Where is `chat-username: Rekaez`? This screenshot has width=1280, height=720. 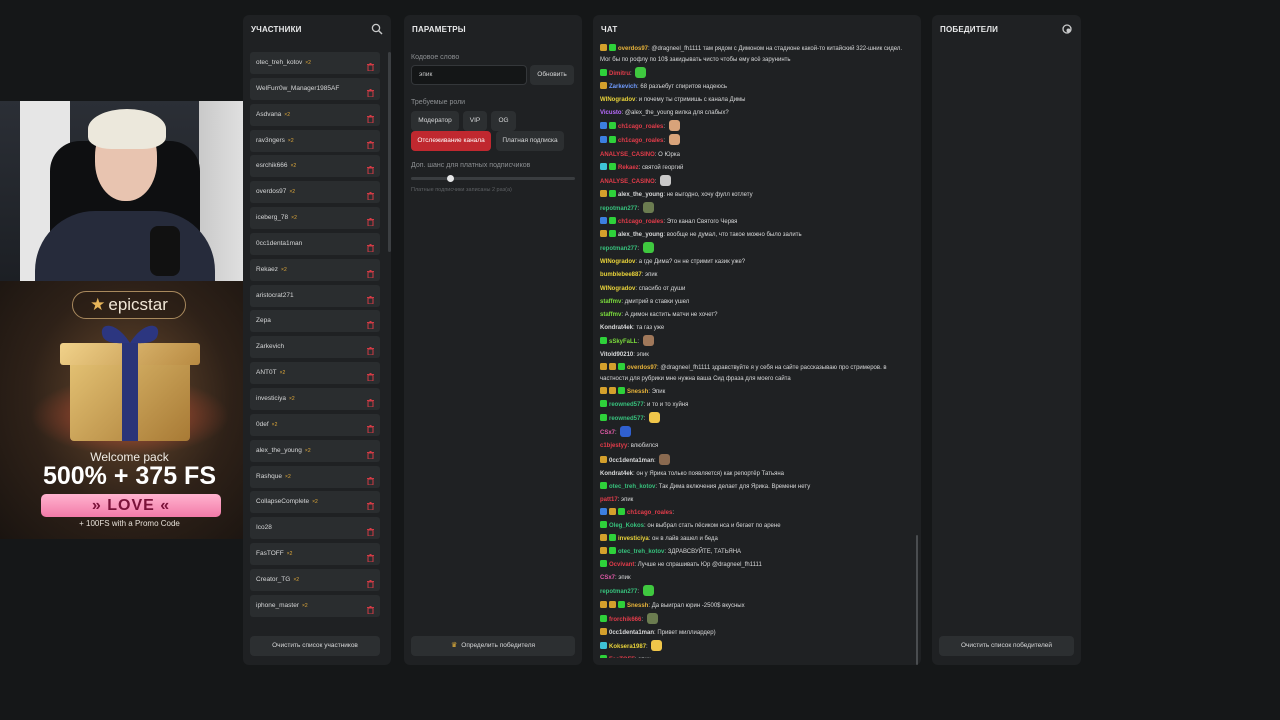 chat-username: Rekaez is located at coordinates (628, 168).